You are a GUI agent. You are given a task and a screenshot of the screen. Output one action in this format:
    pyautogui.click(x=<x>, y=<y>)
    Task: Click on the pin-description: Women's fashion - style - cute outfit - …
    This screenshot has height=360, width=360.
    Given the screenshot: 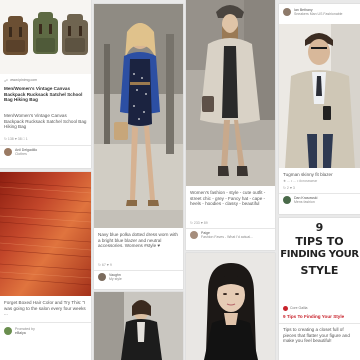 What is the action you would take?
    pyautogui.click(x=228, y=198)
    